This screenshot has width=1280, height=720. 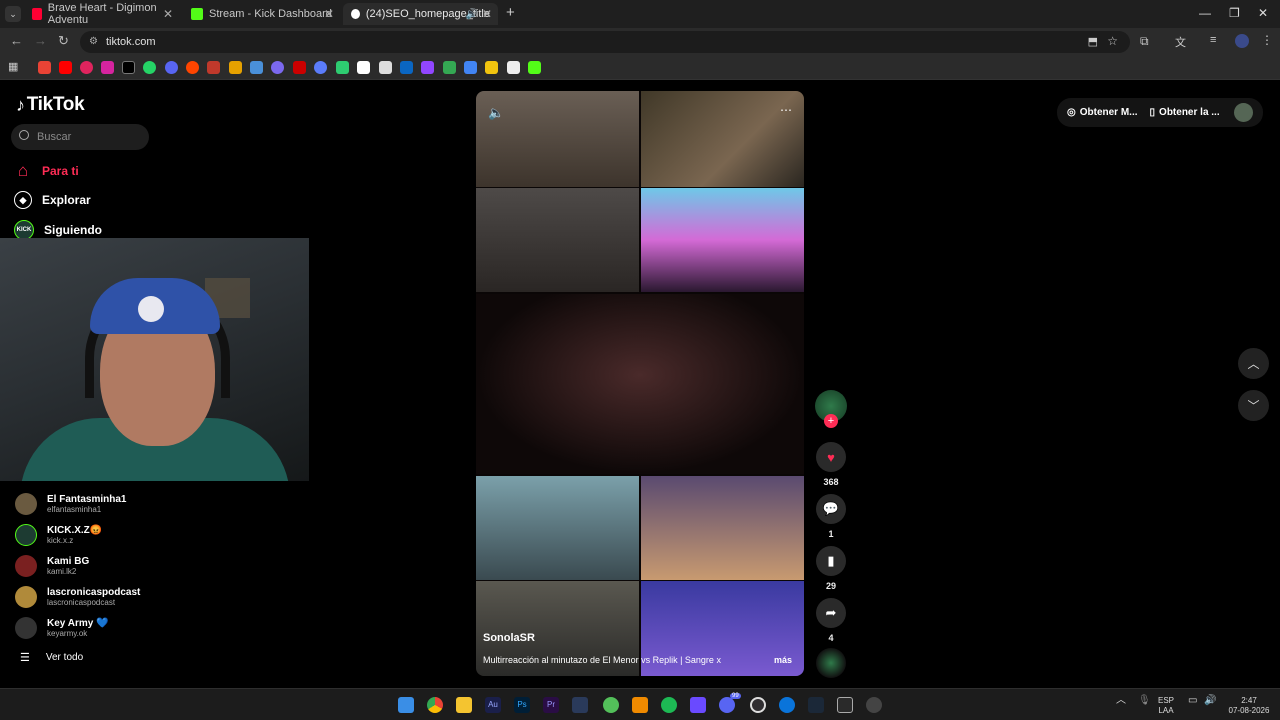 I want to click on following-account: Key Army 💙 keyarmy.ok, so click(x=62, y=628).